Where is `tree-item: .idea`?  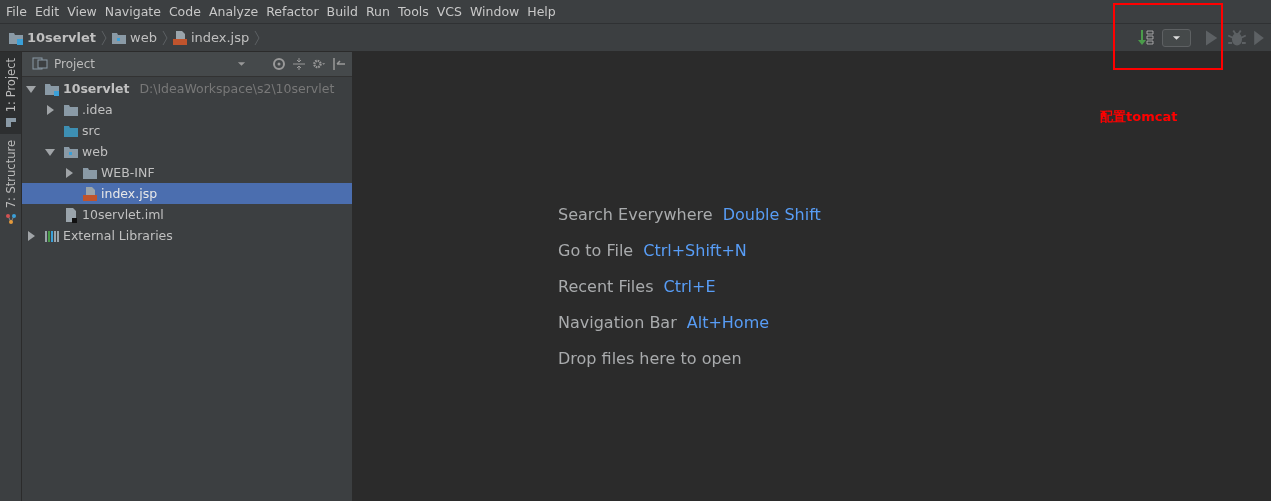
tree-item: .idea is located at coordinates (187, 109).